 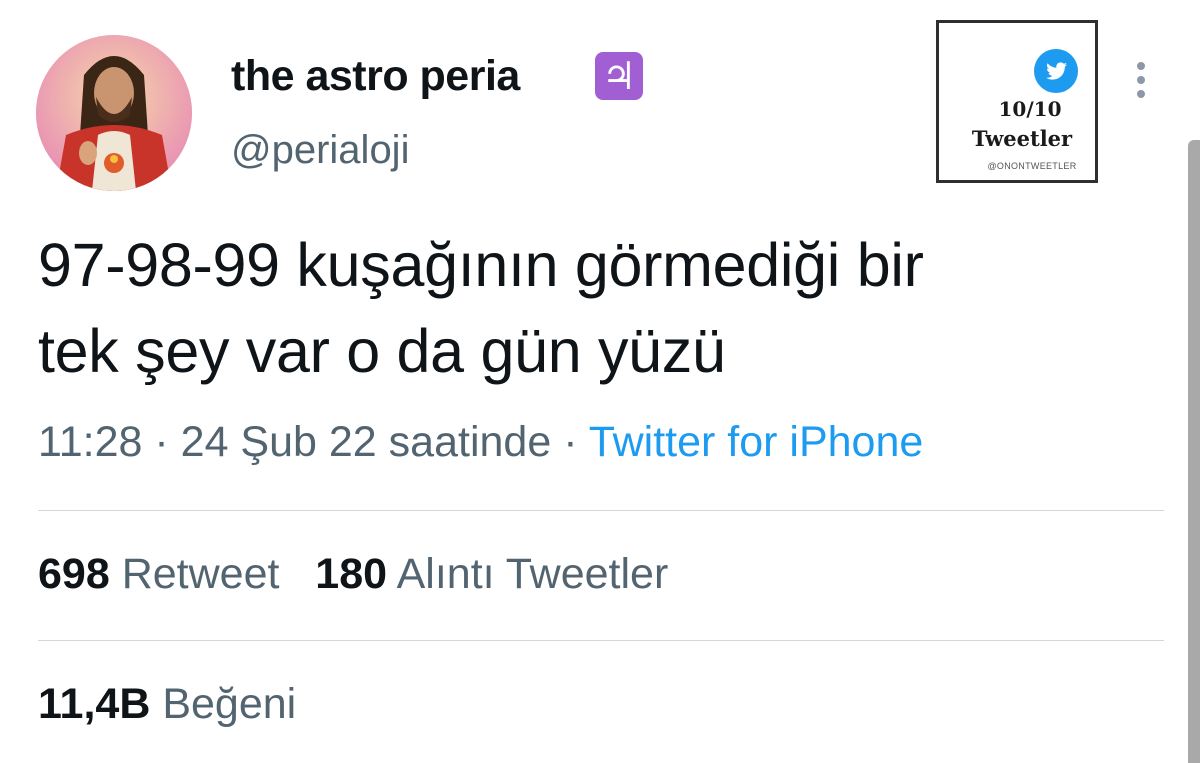 What do you see at coordinates (74, 574) in the screenshot?
I see `retweet-count: 698` at bounding box center [74, 574].